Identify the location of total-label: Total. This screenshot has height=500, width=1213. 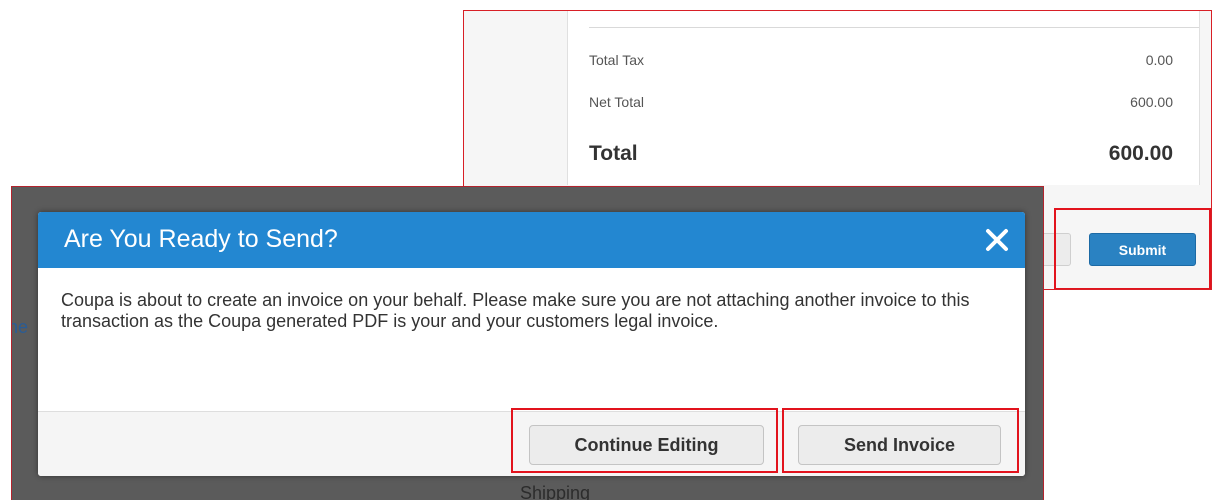
(613, 153).